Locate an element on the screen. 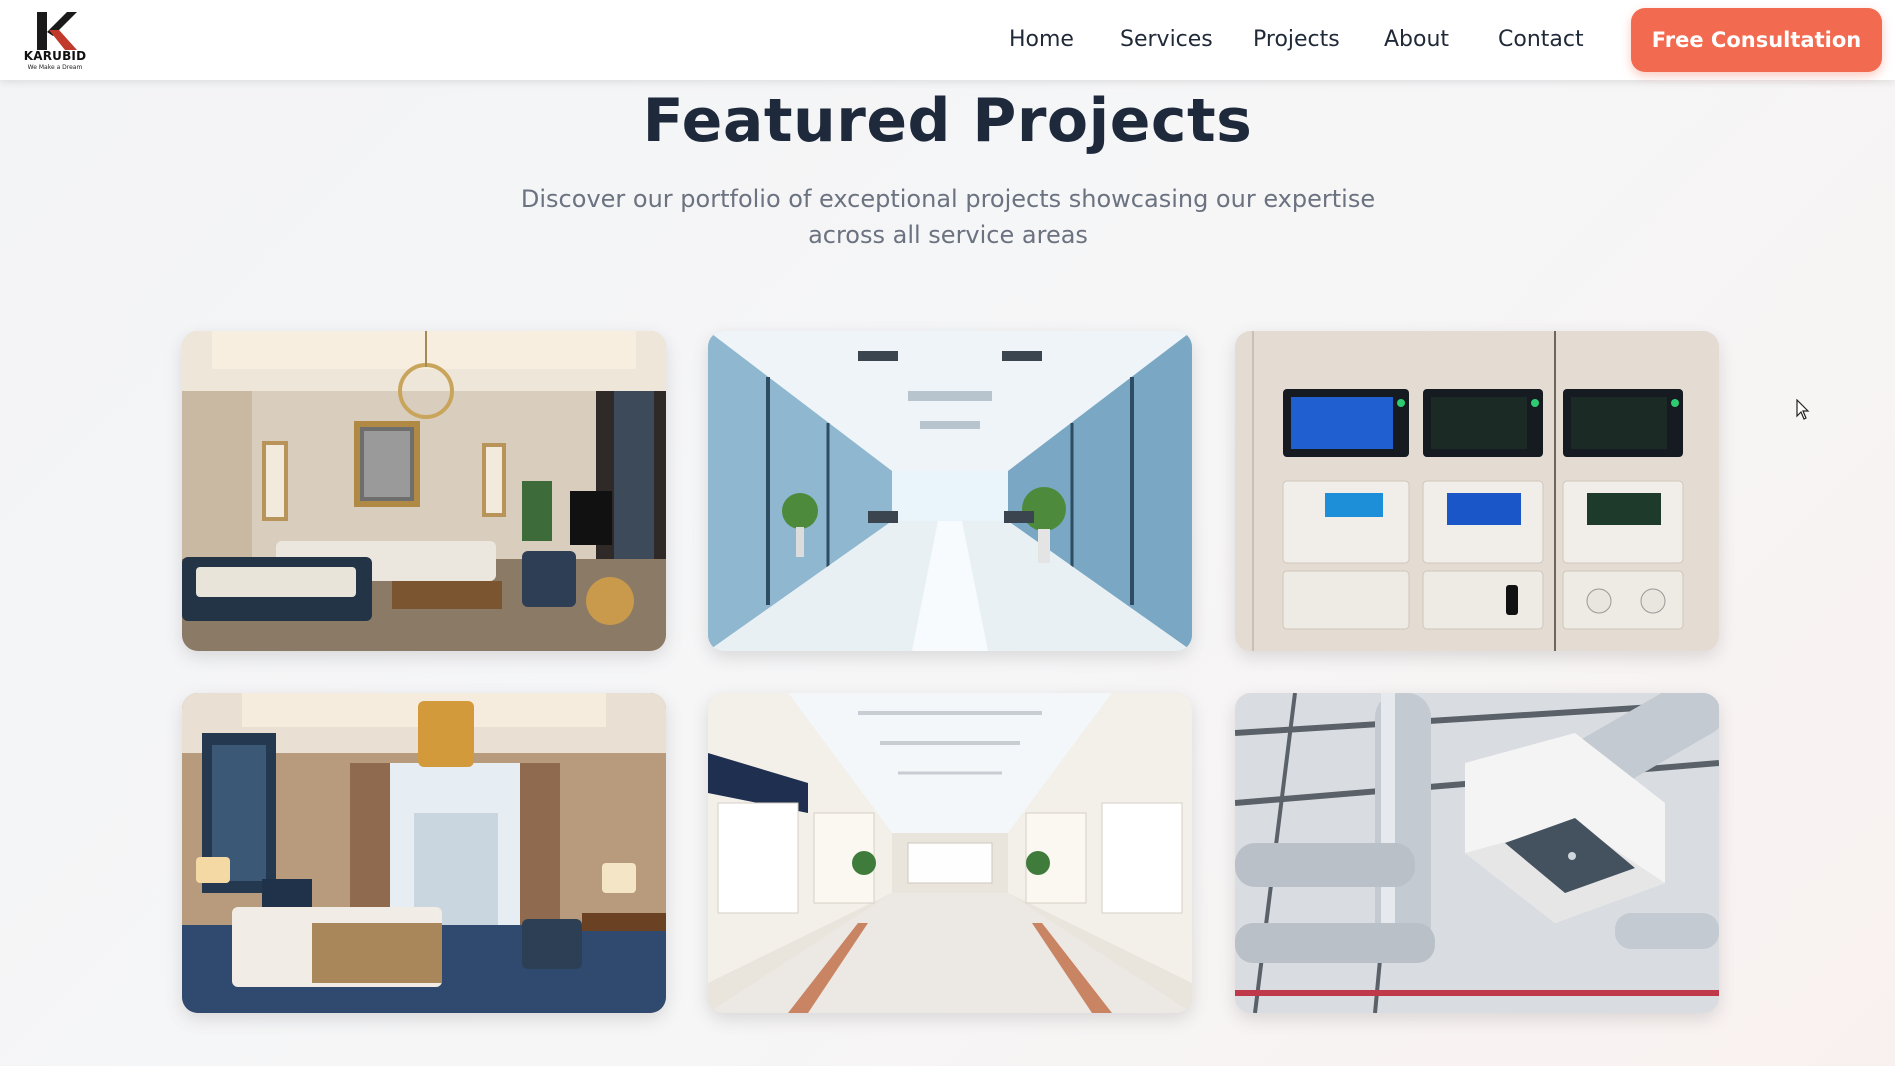  nav-home: Home is located at coordinates (1041, 40).